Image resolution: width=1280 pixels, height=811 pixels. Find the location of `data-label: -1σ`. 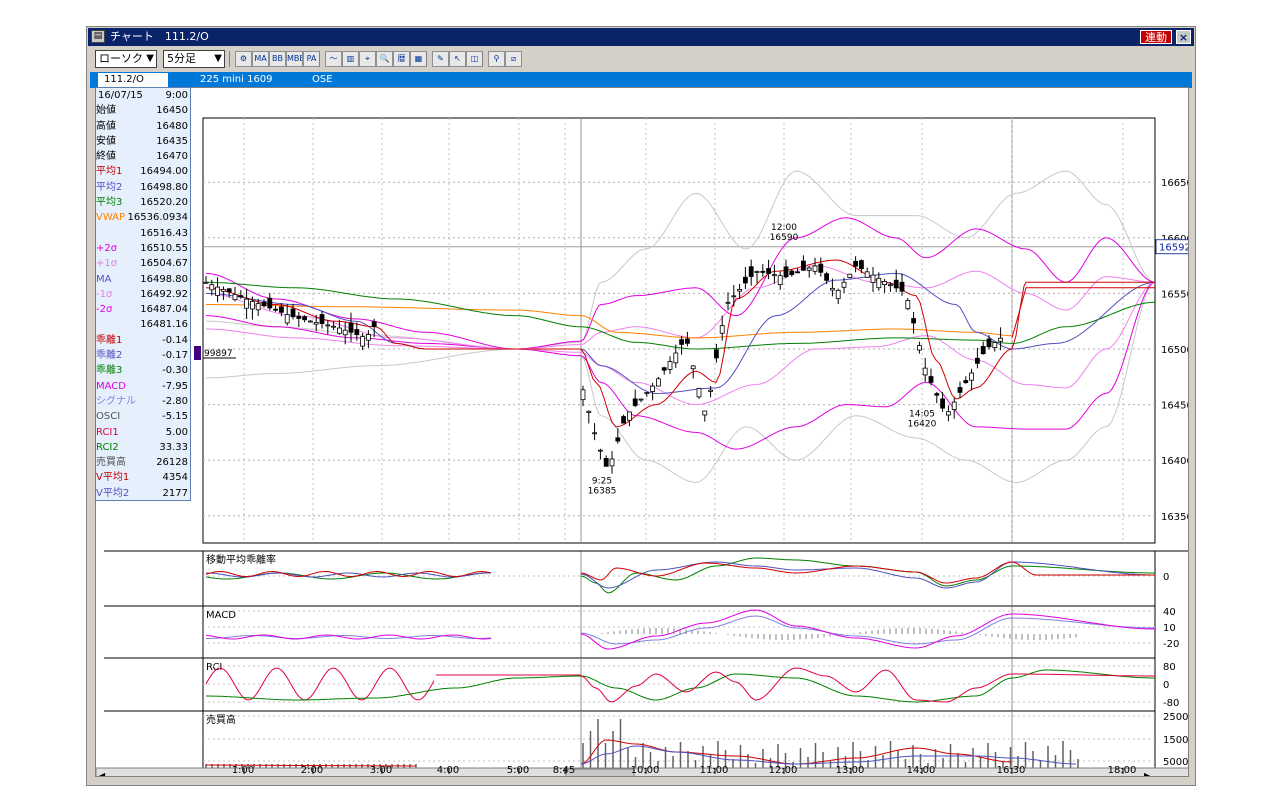

data-label: -1σ is located at coordinates (104, 294).